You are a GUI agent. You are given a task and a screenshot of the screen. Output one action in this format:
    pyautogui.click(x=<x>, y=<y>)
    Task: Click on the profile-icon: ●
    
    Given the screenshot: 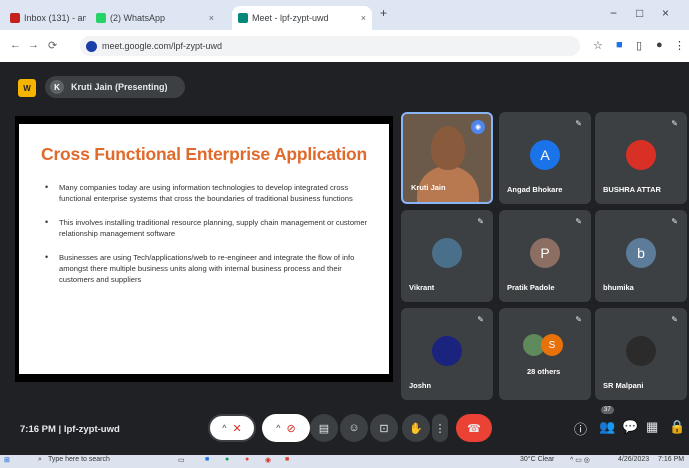 What is the action you would take?
    pyautogui.click(x=659, y=45)
    